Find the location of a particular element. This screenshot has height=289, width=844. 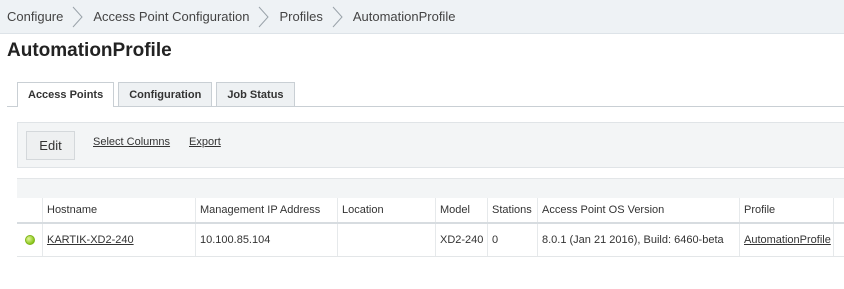

status-online-icon is located at coordinates (29, 240).